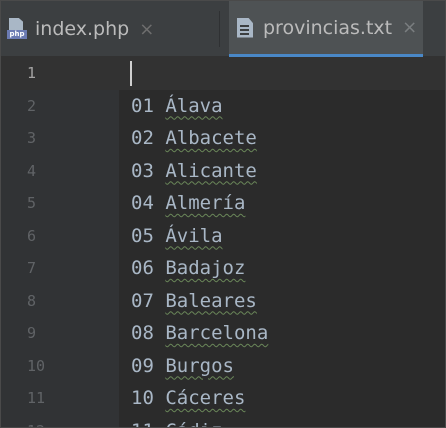 This screenshot has width=446, height=428. I want to click on province-code: 05, so click(148, 235).